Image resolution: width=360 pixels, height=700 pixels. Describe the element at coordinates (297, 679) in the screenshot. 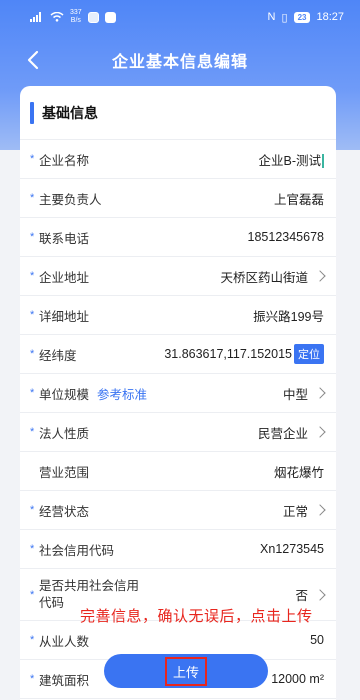

I see `building-area-input: 12000 m²` at that location.